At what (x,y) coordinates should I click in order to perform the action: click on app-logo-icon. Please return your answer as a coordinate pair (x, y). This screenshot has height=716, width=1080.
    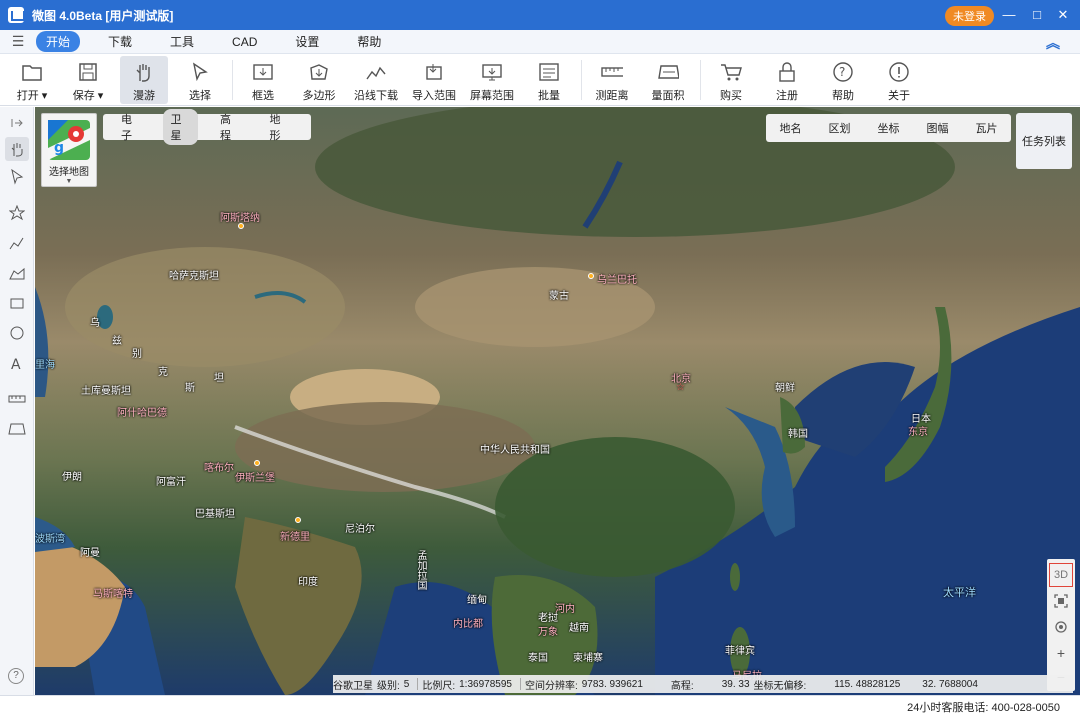
    Looking at the image, I should click on (16, 15).